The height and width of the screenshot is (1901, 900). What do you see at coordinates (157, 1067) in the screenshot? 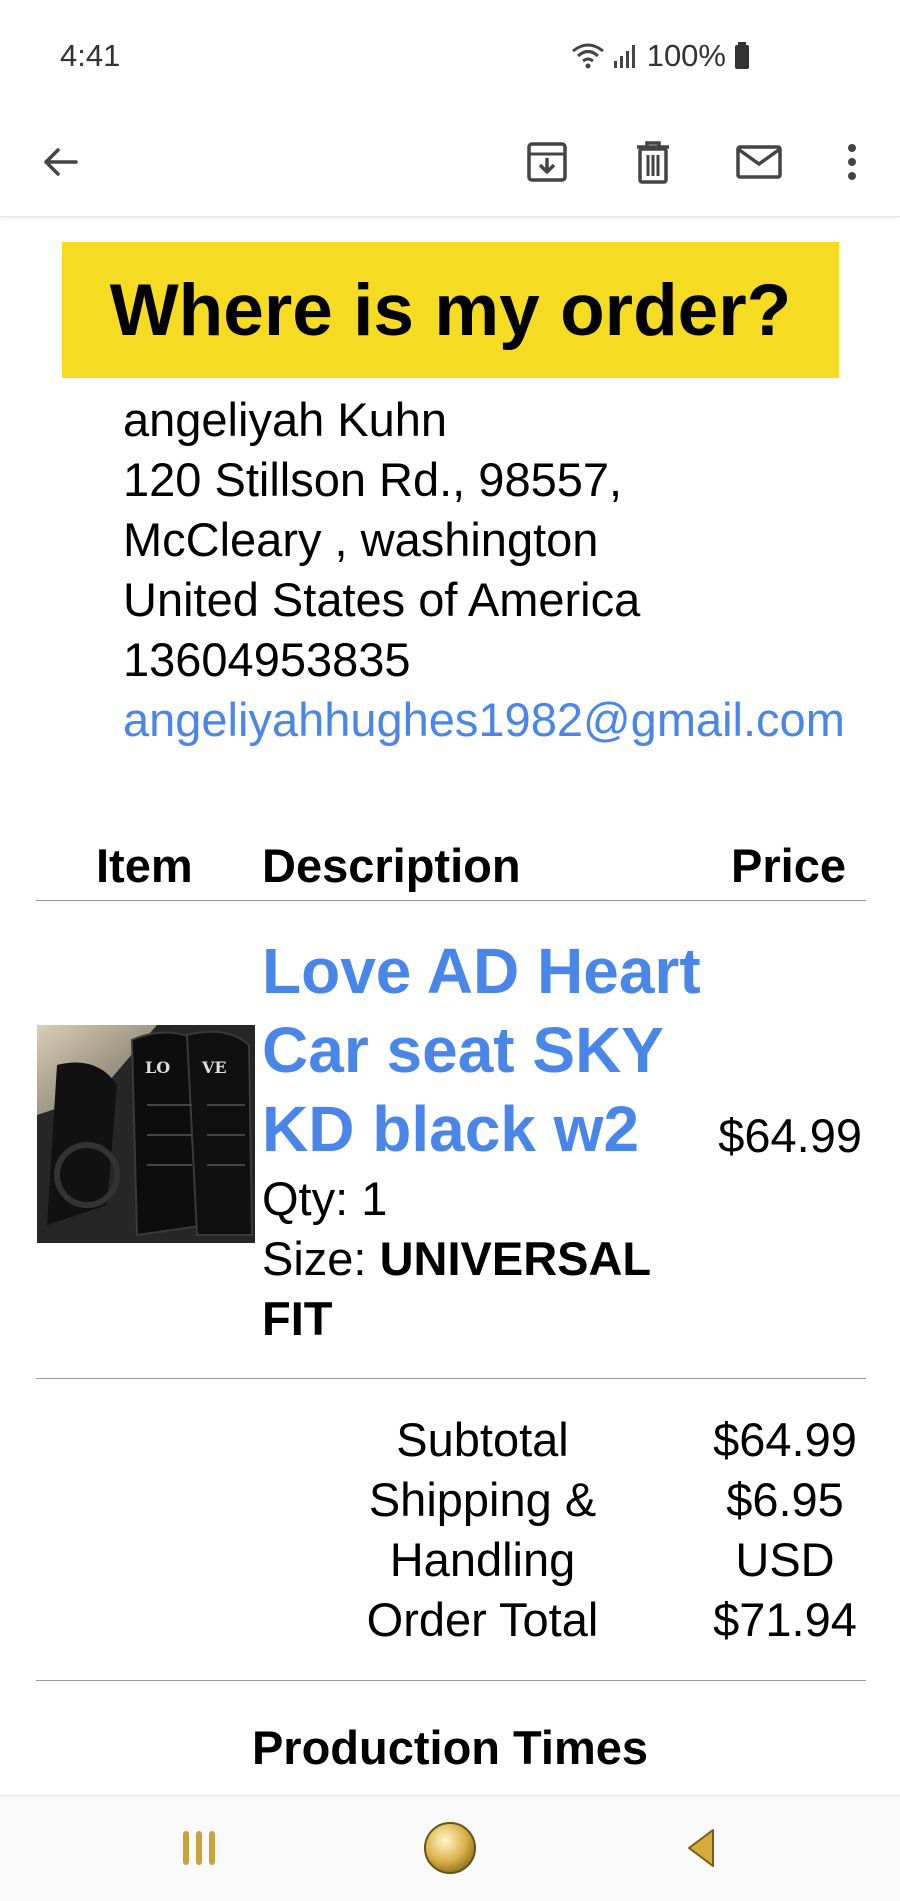
I see `svg-text: LO` at bounding box center [157, 1067].